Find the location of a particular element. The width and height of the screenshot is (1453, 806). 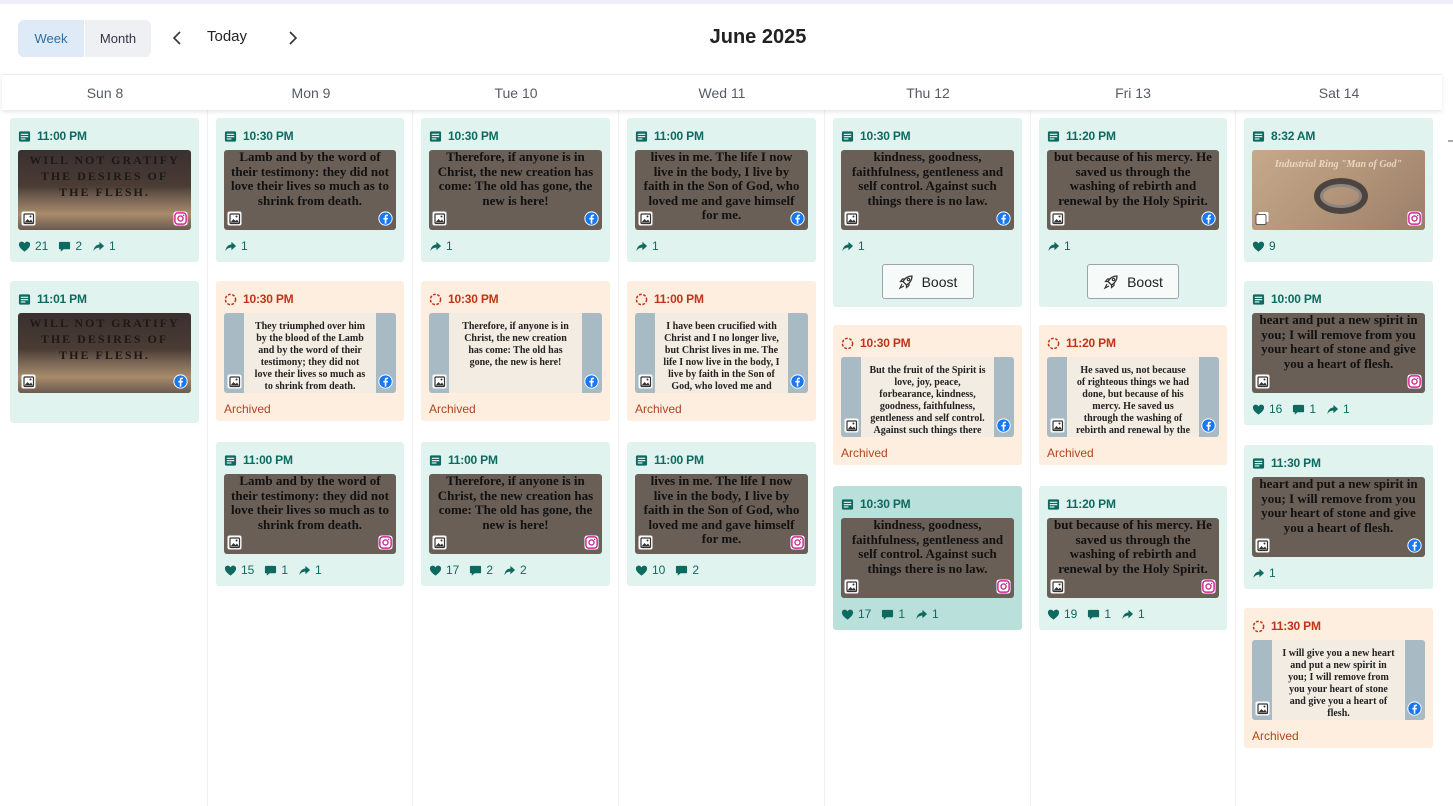

boost-button-label: Boost is located at coordinates (939, 281).